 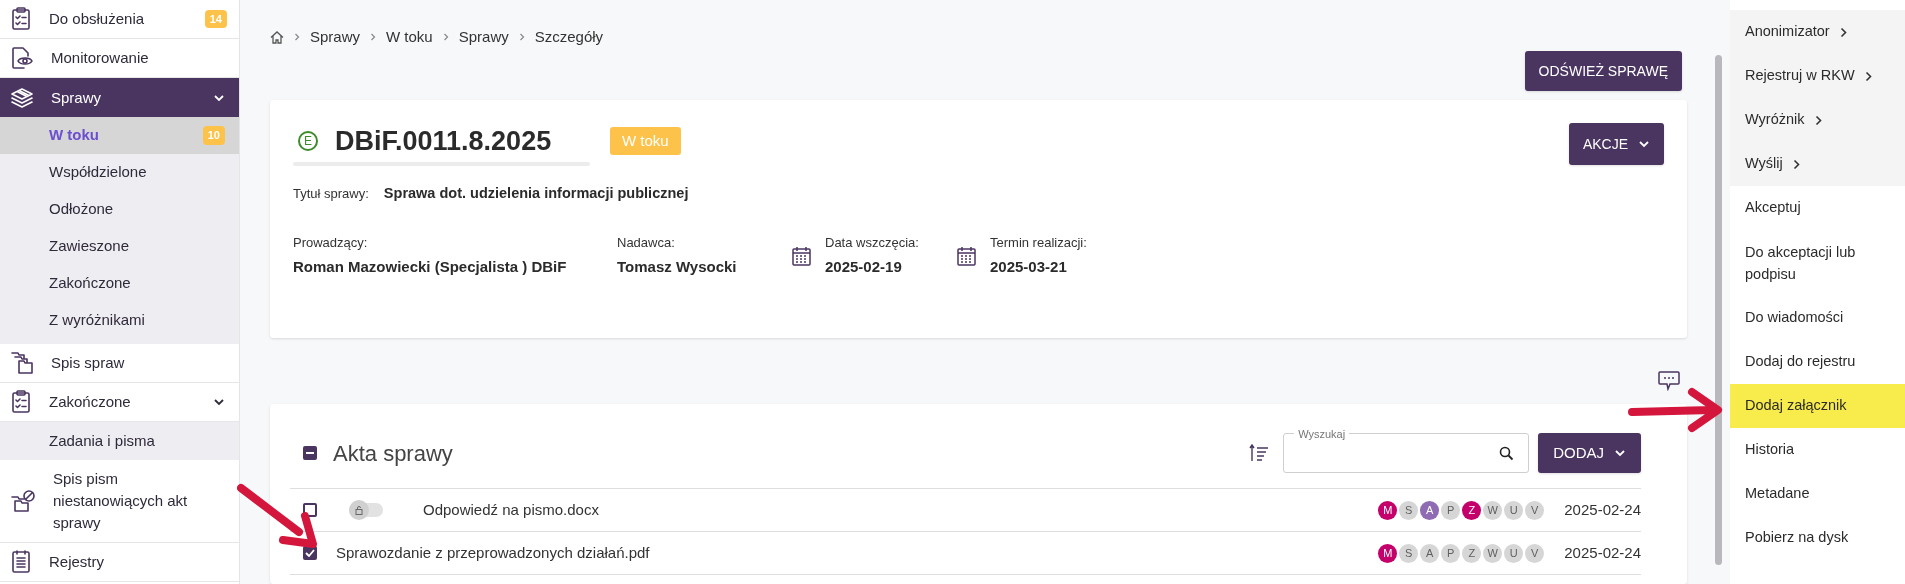 What do you see at coordinates (366, 510) in the screenshot?
I see `lock-toggle` at bounding box center [366, 510].